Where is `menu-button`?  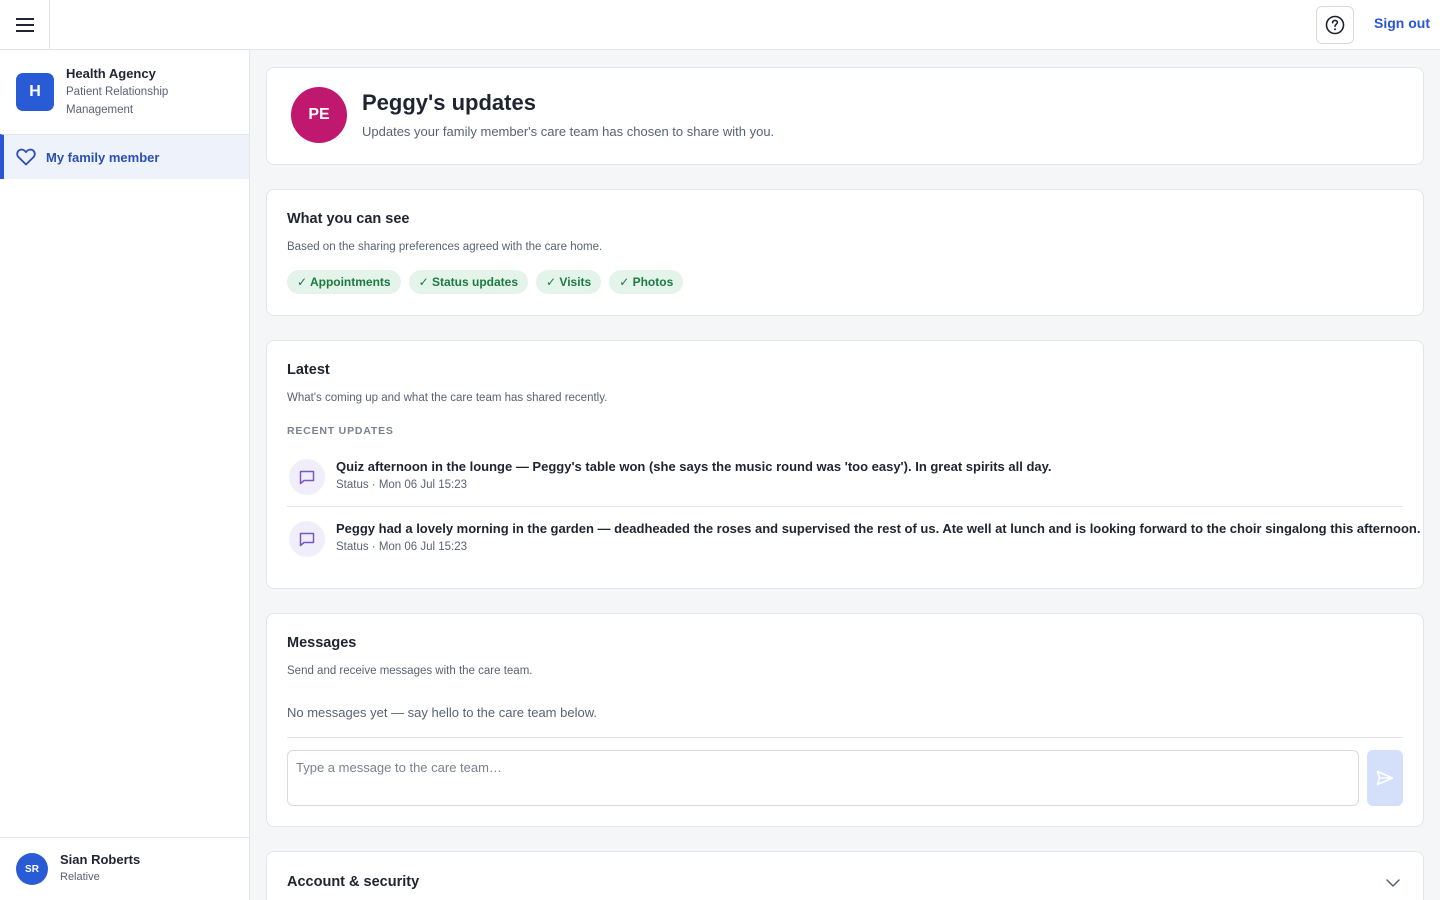 menu-button is located at coordinates (25, 25).